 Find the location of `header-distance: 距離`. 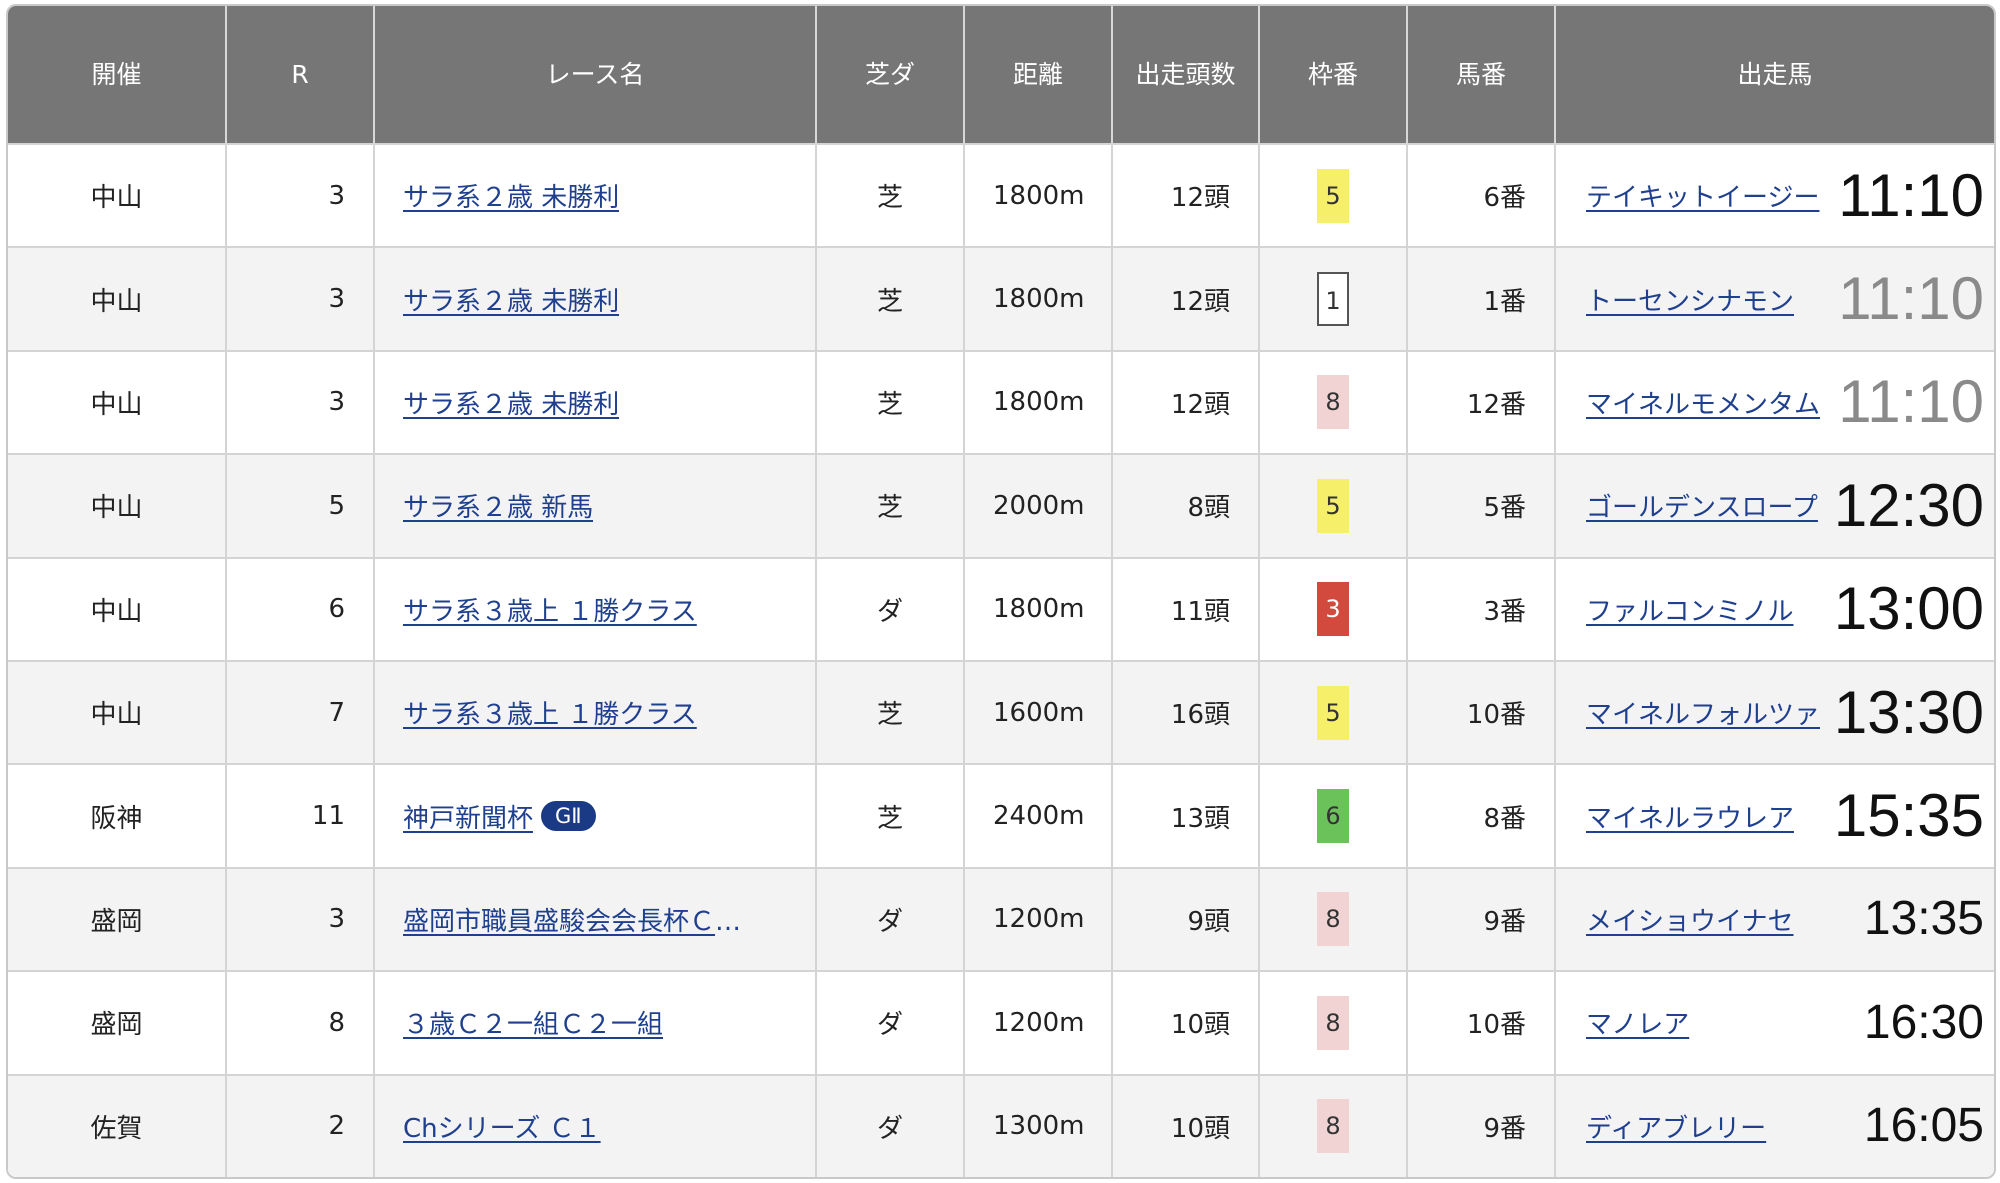

header-distance: 距離 is located at coordinates (1038, 75).